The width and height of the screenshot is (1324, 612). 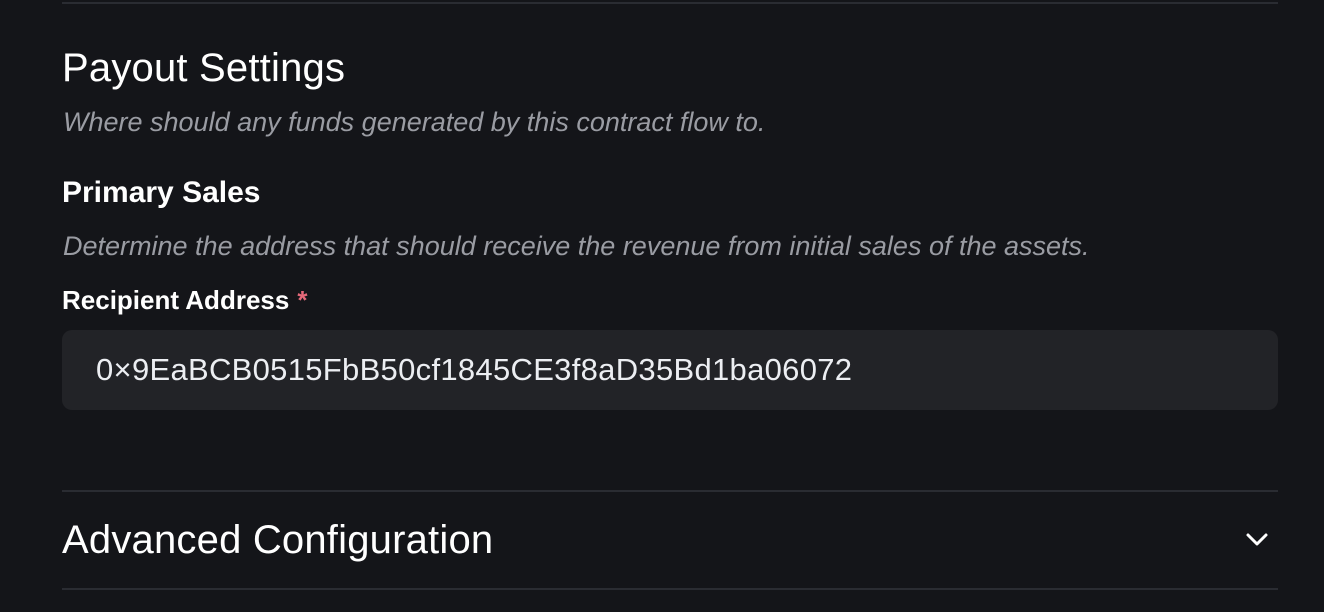 What do you see at coordinates (161, 192) in the screenshot?
I see `primary-sales-heading: Primary Sales` at bounding box center [161, 192].